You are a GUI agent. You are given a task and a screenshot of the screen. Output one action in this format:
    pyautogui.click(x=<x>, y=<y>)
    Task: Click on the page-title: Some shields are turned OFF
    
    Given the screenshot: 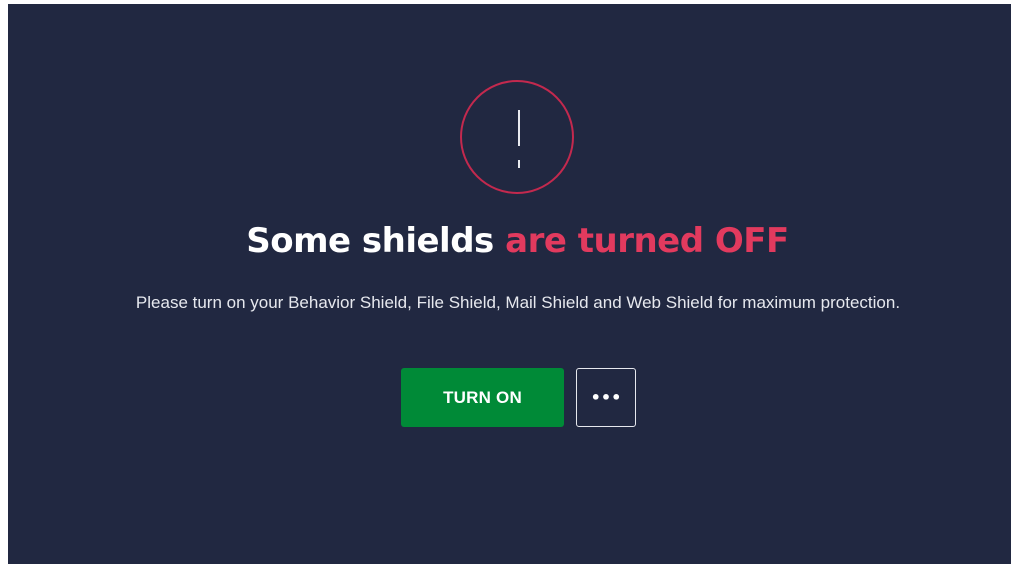 What is the action you would take?
    pyautogui.click(x=509, y=241)
    